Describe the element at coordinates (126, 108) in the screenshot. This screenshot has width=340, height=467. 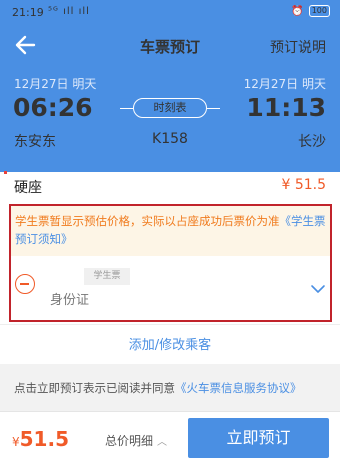
I see `timeline-line-left` at that location.